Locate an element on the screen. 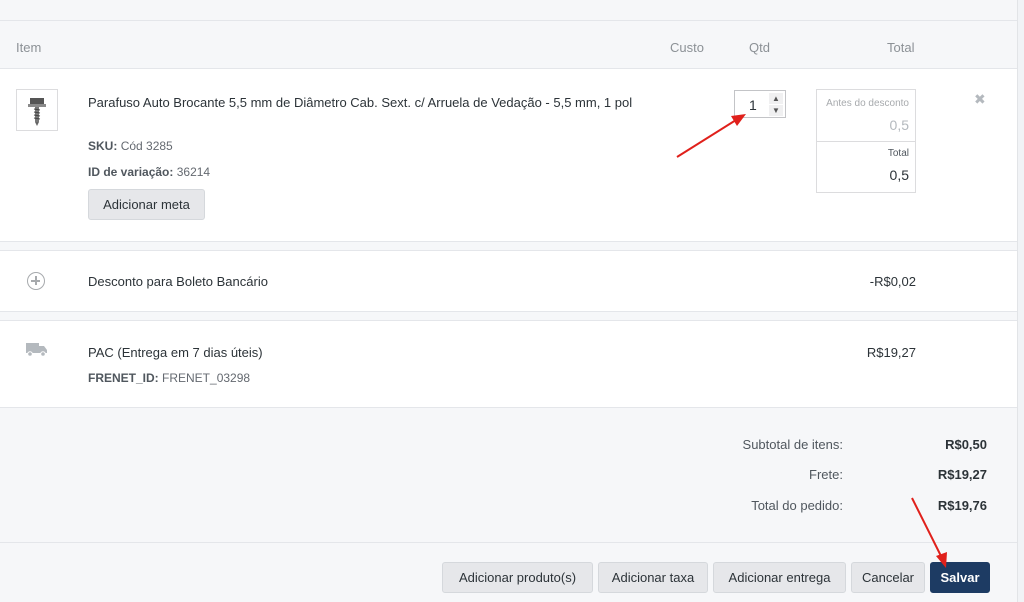 This screenshot has width=1024, height=602. footer-divider is located at coordinates (508, 542).